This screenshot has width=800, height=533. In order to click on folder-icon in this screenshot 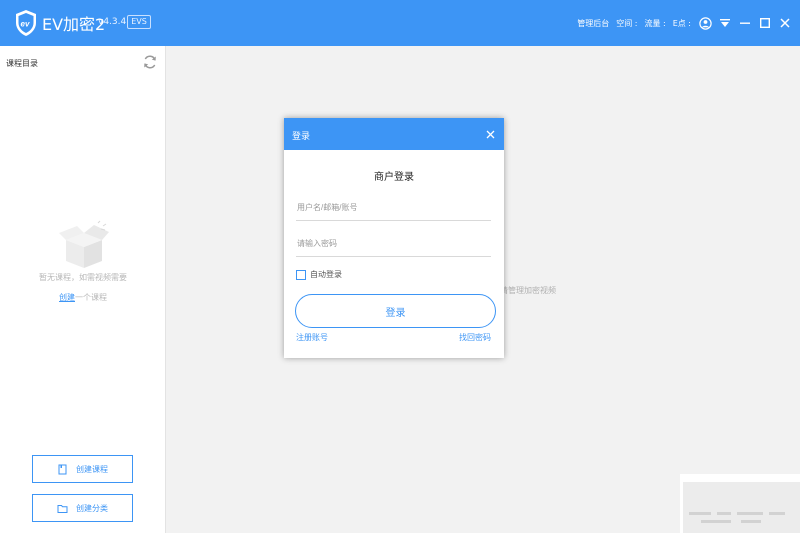, I will do `click(62, 508)`.